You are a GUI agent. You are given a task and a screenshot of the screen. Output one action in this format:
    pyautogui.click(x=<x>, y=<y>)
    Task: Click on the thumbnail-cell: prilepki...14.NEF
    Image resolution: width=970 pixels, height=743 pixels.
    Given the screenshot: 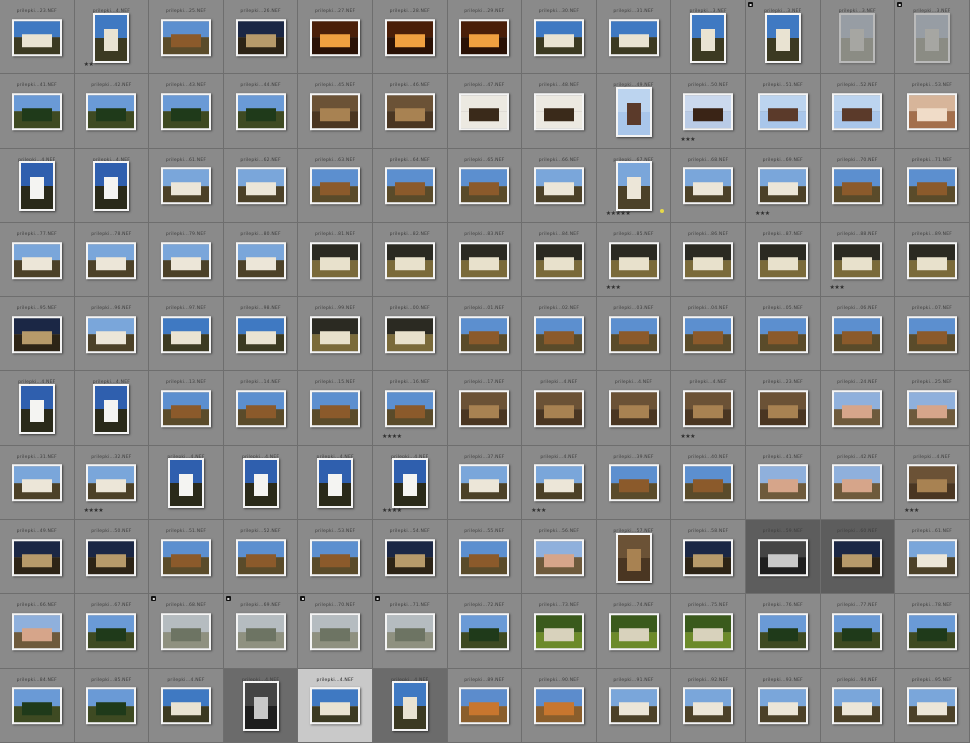 What is the action you would take?
    pyautogui.click(x=261, y=408)
    